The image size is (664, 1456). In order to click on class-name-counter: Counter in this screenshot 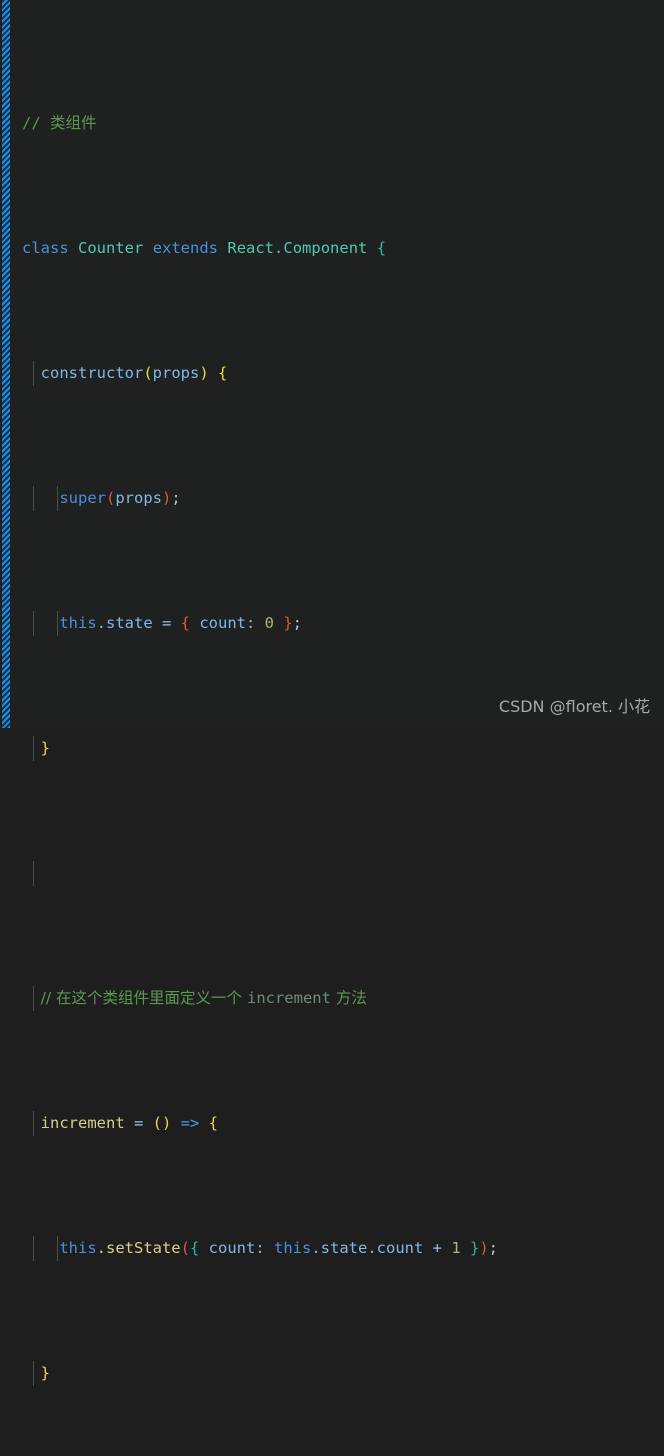, I will do `click(111, 248)`.